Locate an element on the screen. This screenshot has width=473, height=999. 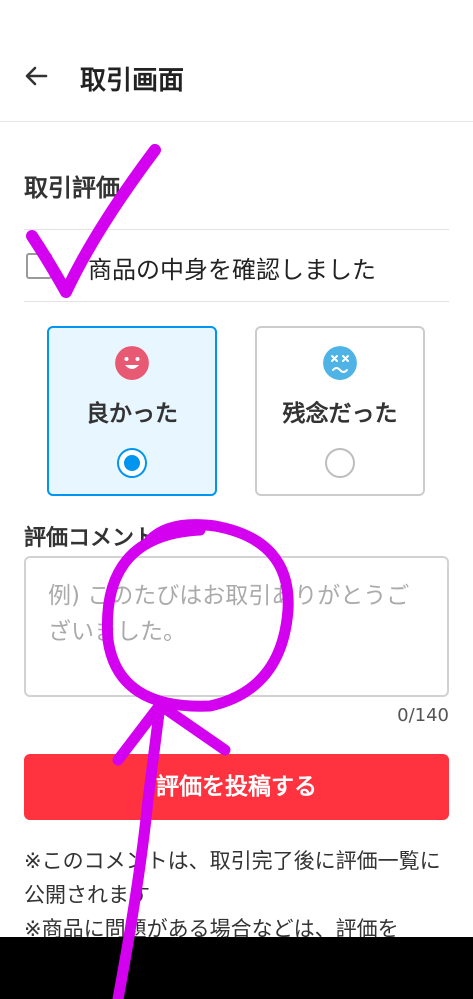
section-title: 取引評価 is located at coordinates (72, 188).